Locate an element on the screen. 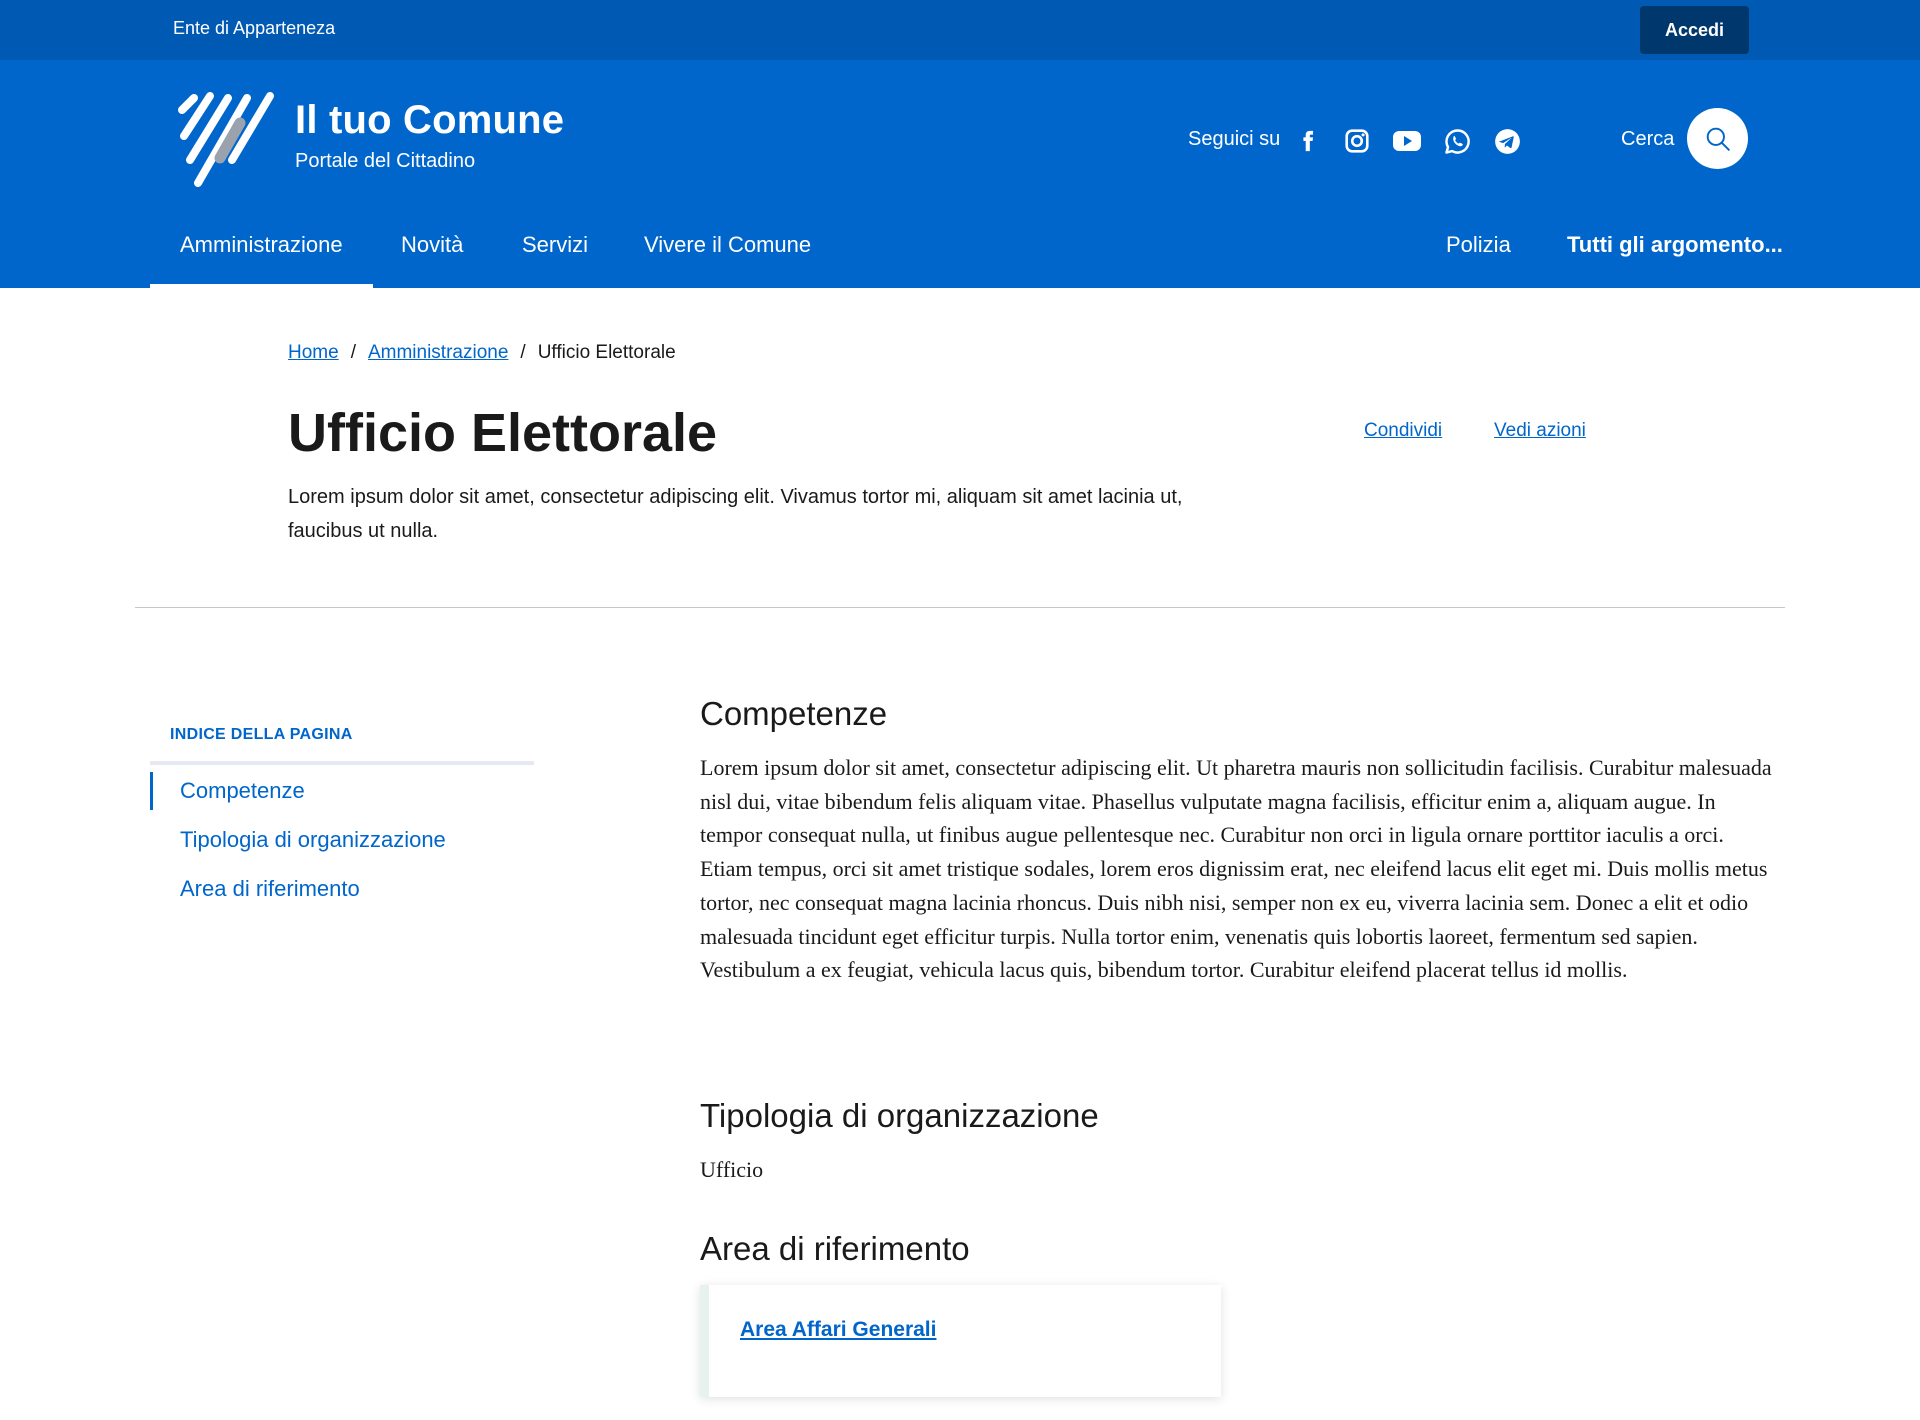  breadcrumb-current: Ufficio Elettorale is located at coordinates (606, 352).